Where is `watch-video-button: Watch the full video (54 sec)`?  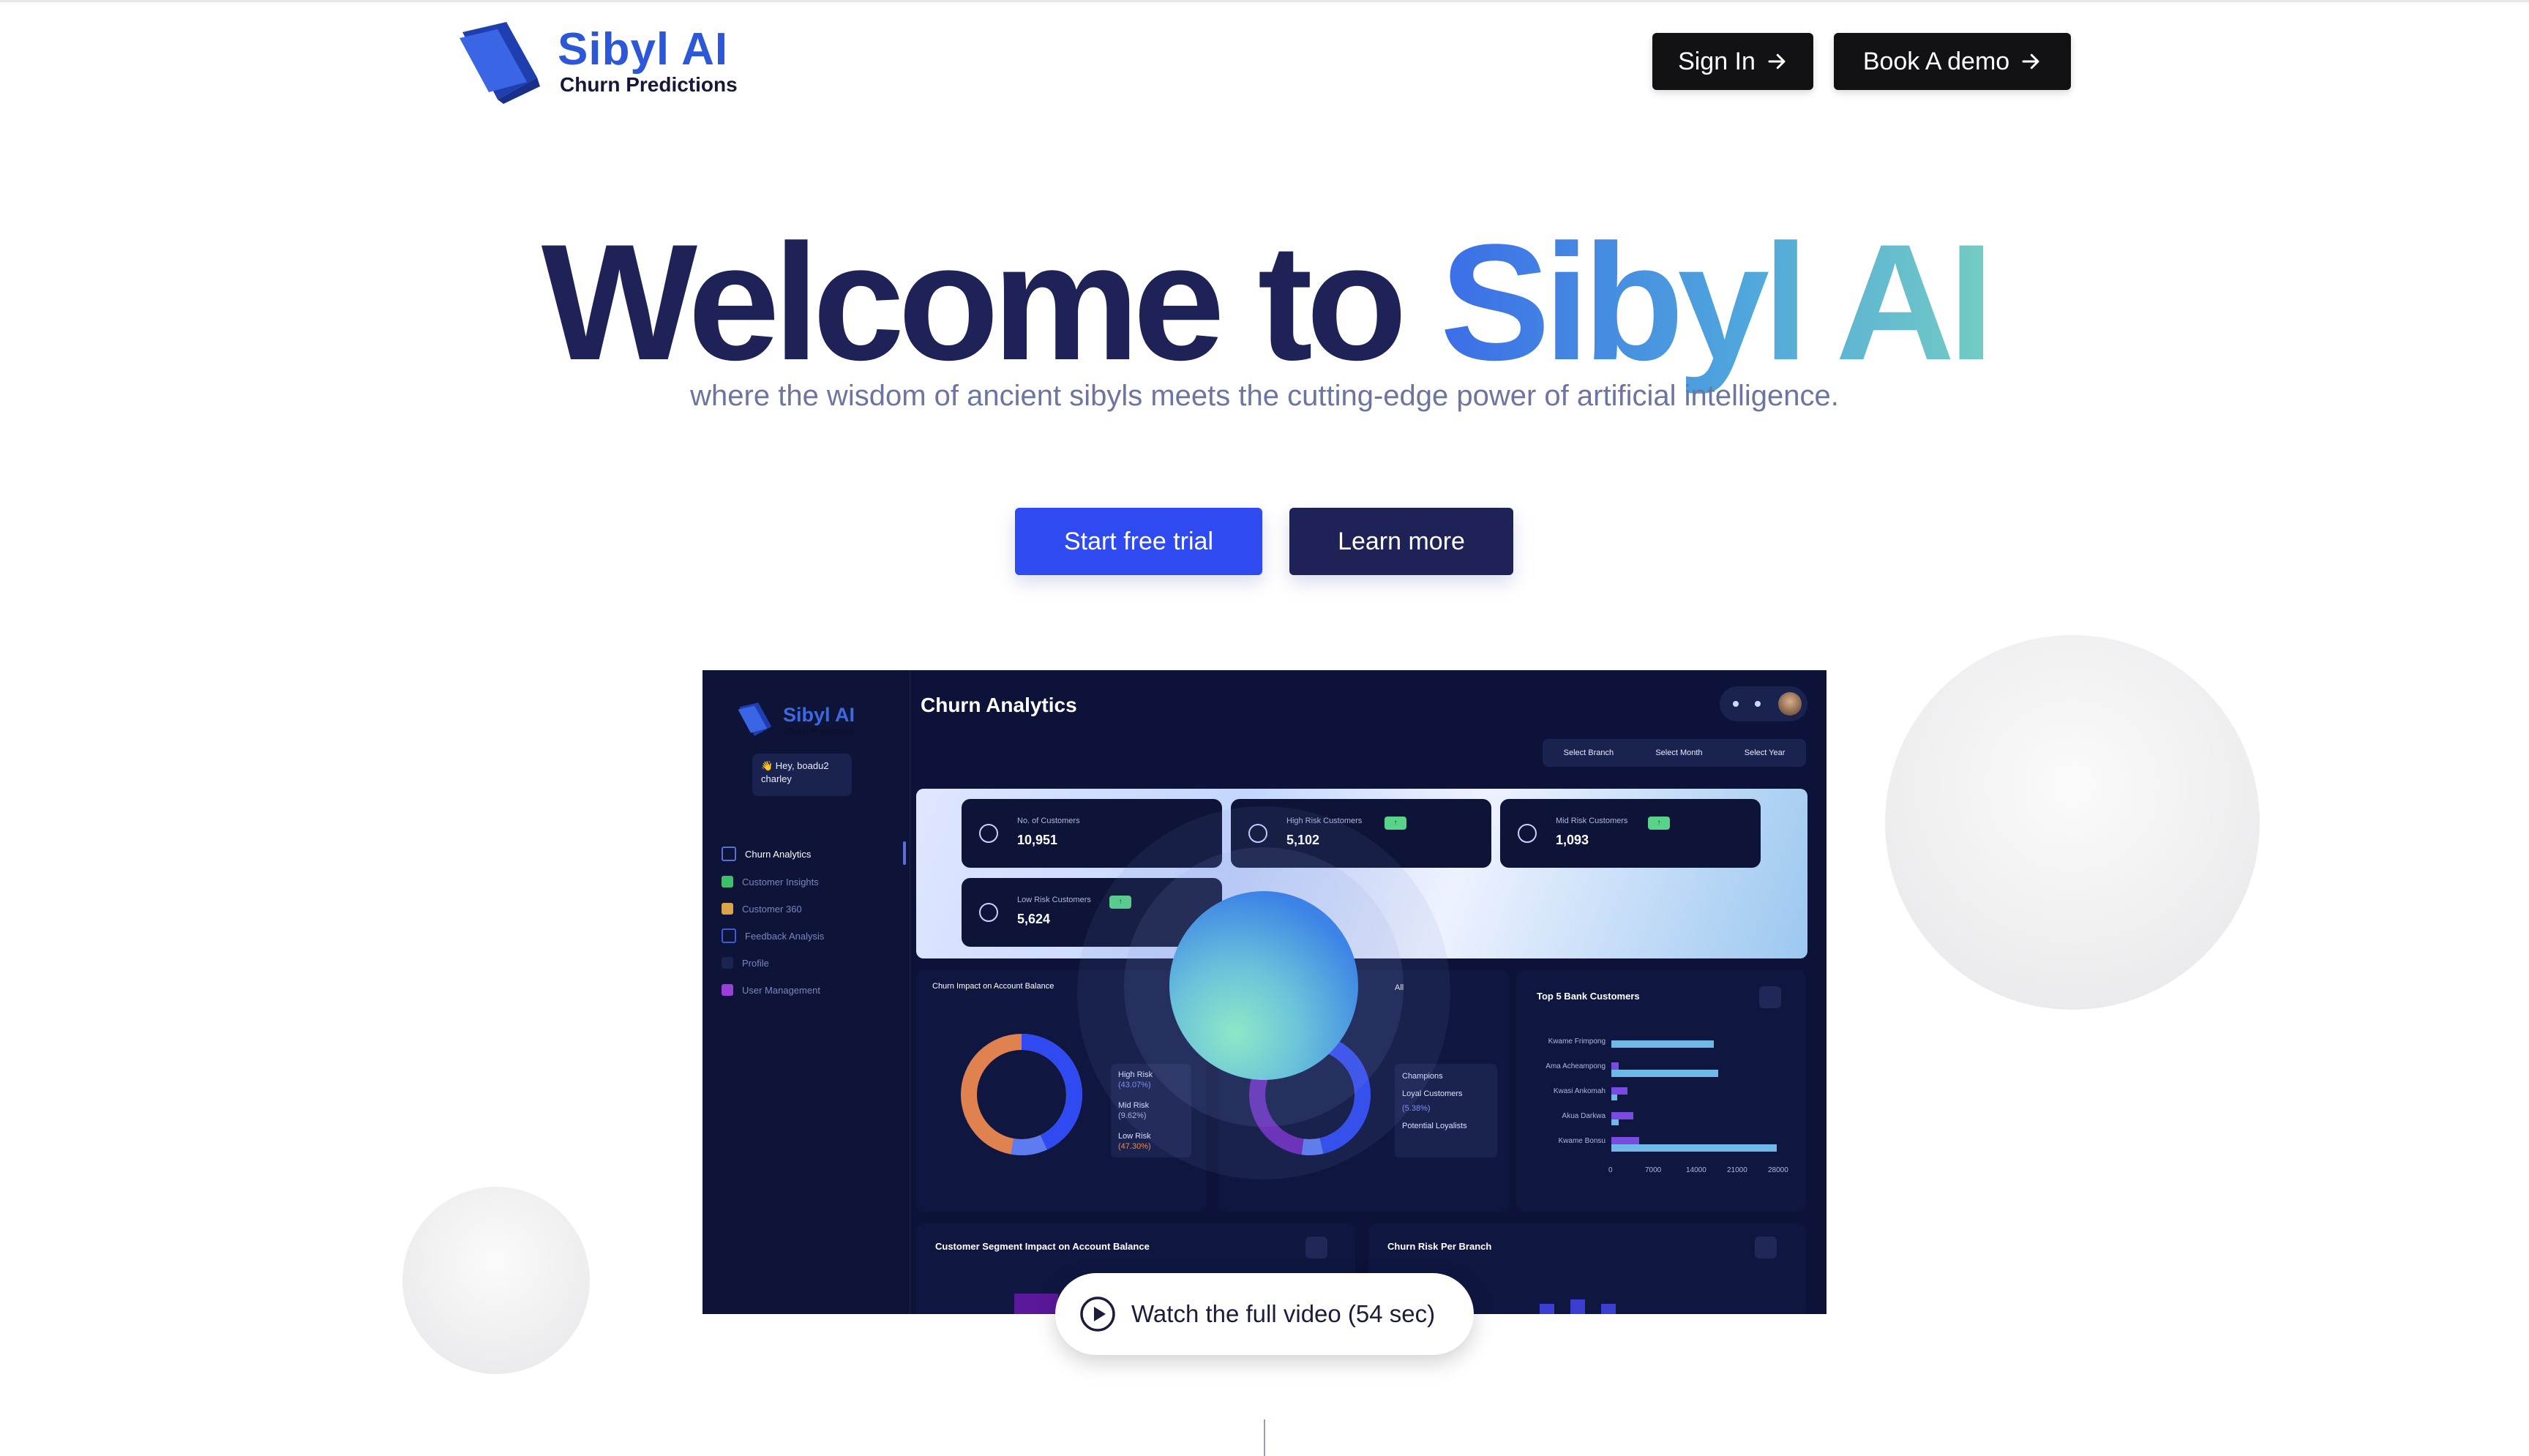
watch-video-button: Watch the full video (54 sec) is located at coordinates (1264, 1314).